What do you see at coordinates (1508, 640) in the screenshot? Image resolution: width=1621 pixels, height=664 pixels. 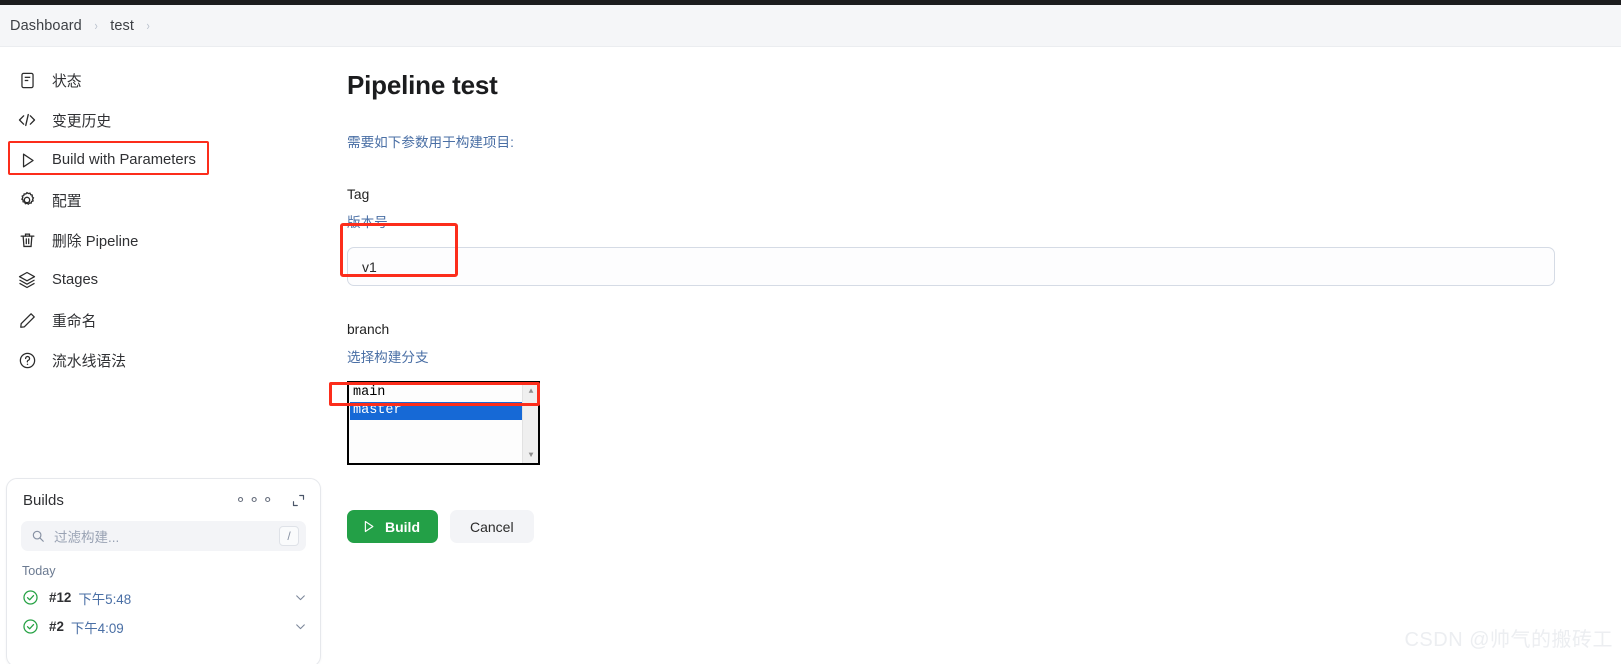 I see `watermark: CSDN @帅气的搬砖工` at bounding box center [1508, 640].